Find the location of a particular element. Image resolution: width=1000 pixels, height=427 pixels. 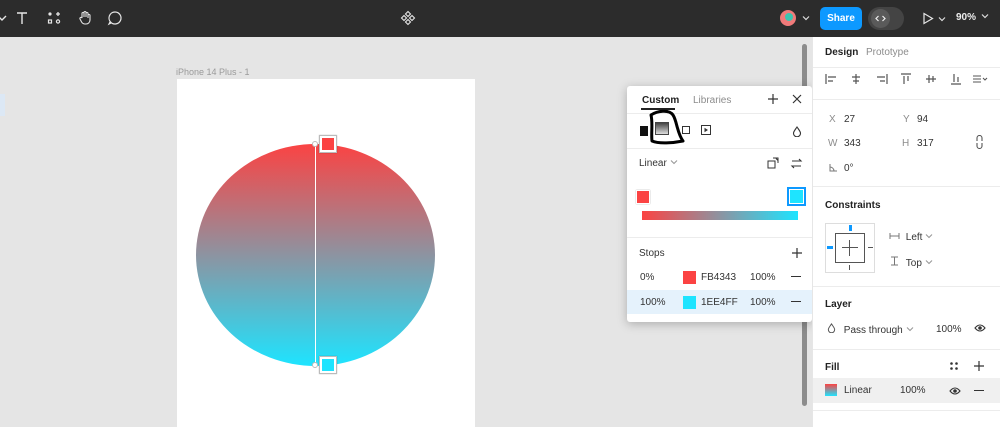

tab-design: Design is located at coordinates (841, 52).